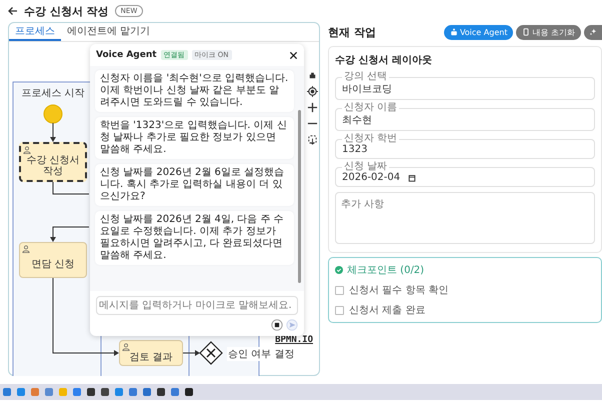 The width and height of the screenshot is (602, 404). Describe the element at coordinates (465, 117) in the screenshot. I see `text-field: 신청자 이름 최수현` at that location.